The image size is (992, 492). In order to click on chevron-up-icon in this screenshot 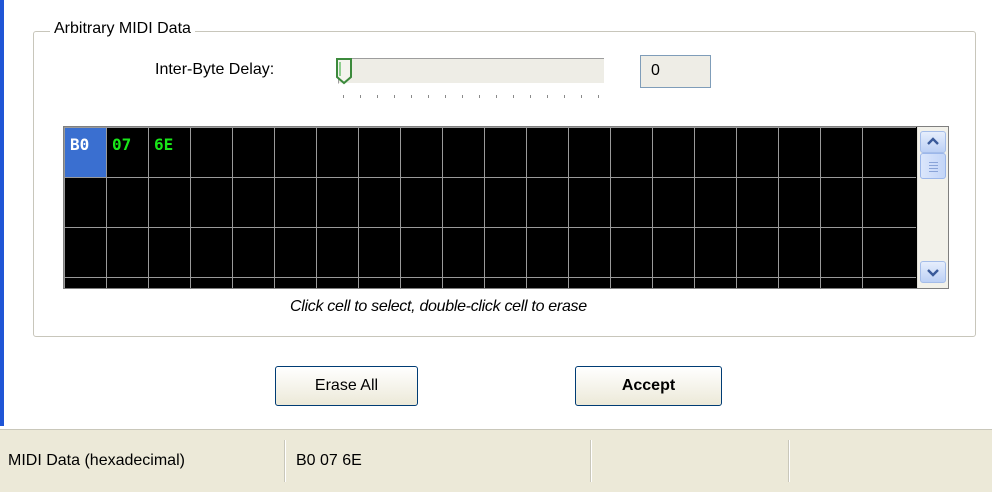, I will do `click(933, 141)`.